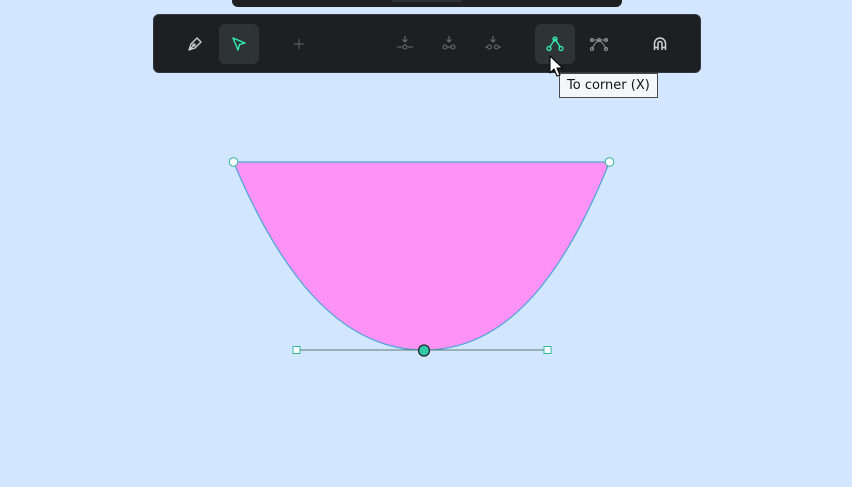 This screenshot has width=852, height=487. What do you see at coordinates (608, 85) in the screenshot?
I see `tooltip: To corner (X)` at bounding box center [608, 85].